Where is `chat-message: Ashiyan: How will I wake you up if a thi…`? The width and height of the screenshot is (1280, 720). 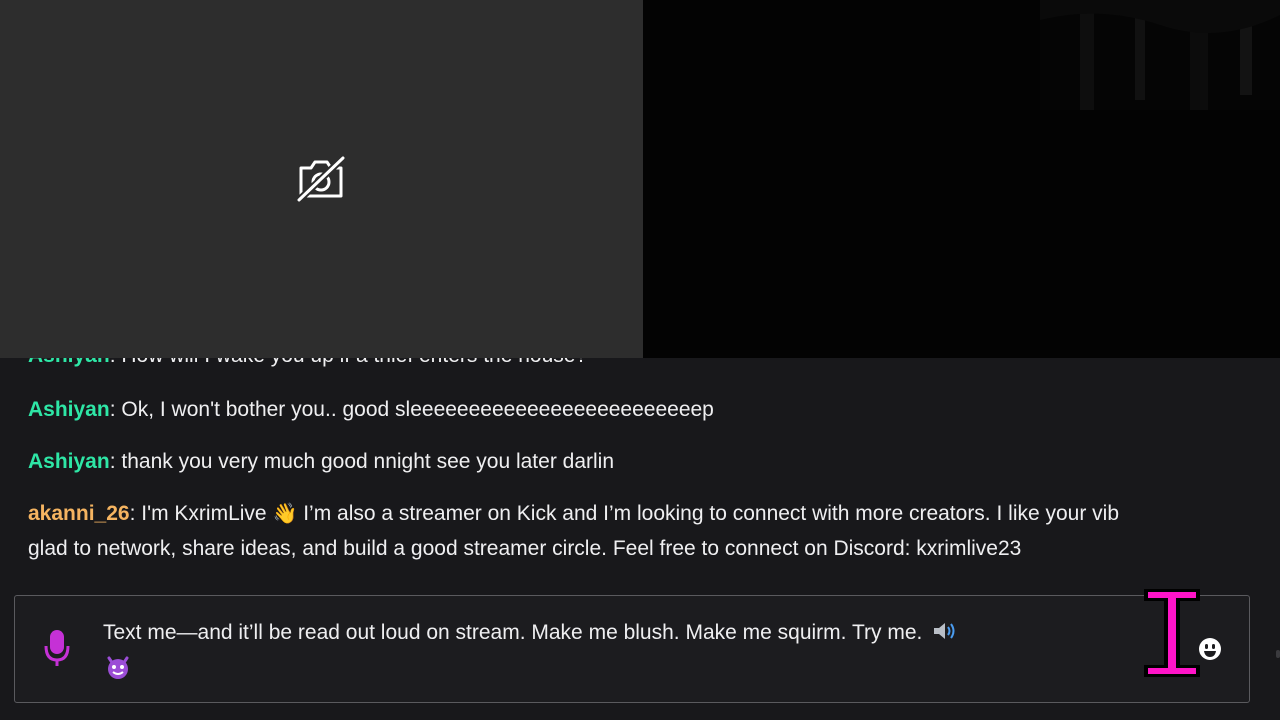
chat-message: Ashiyan: How will I wake you up if a thi… is located at coordinates (307, 365).